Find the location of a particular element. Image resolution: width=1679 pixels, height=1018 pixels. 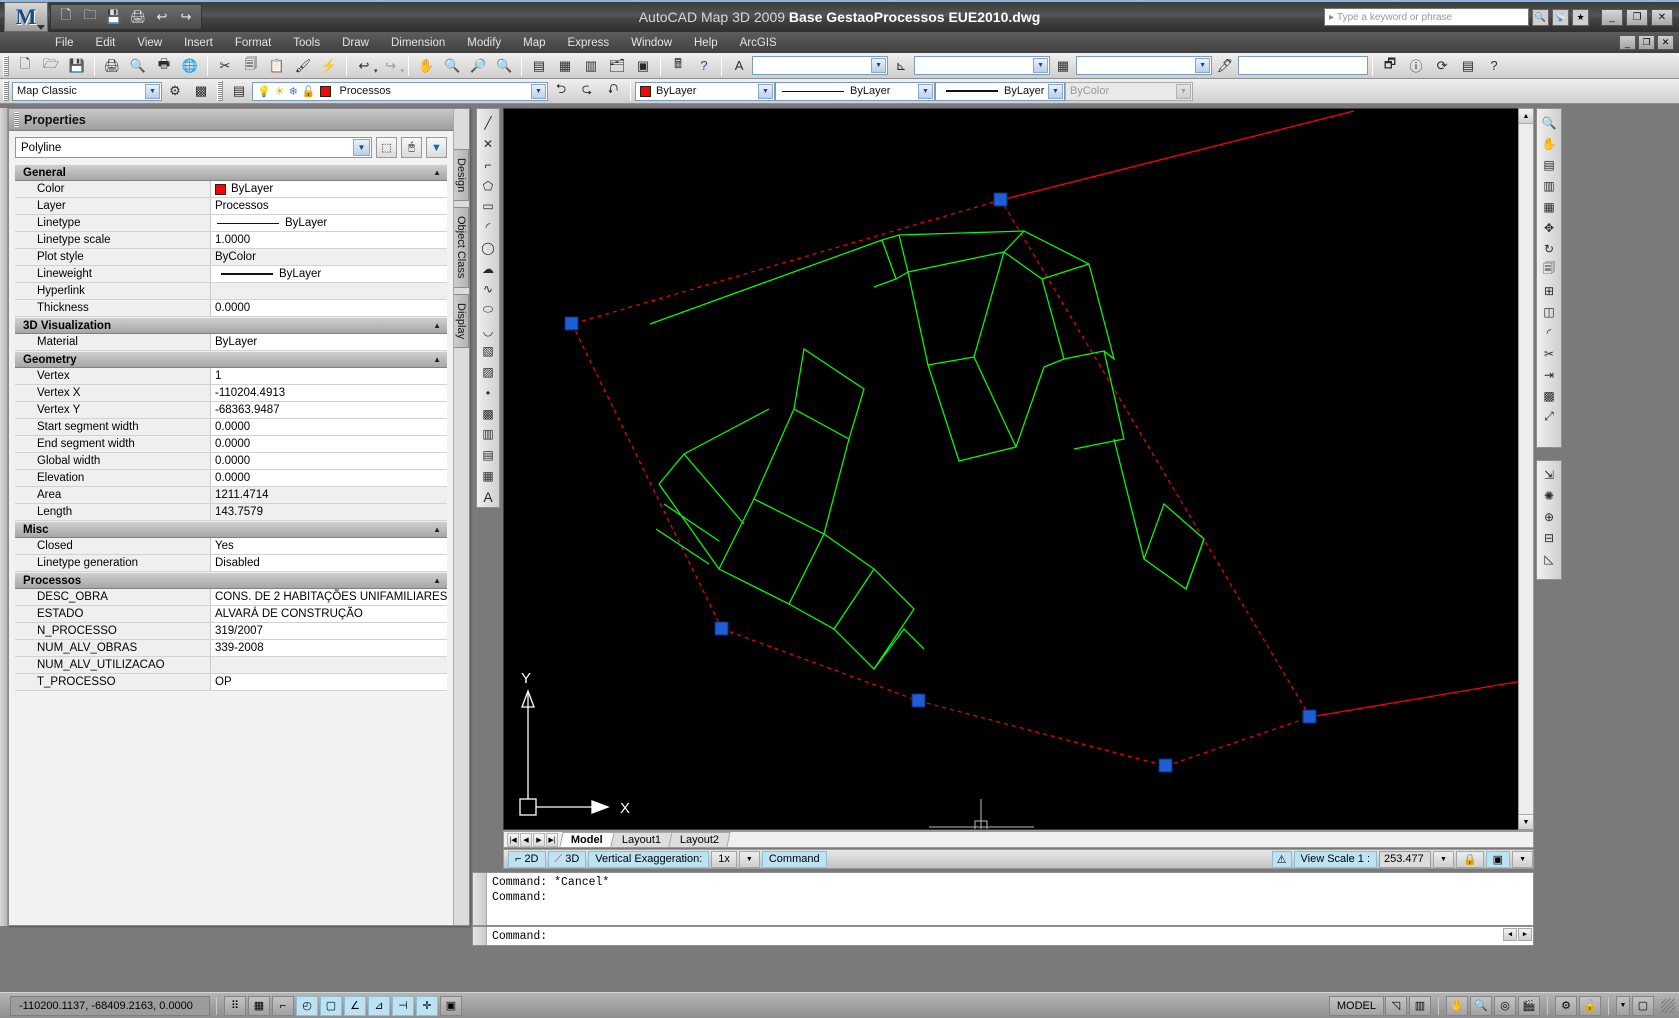

open-icon: 🗁 is located at coordinates (51, 66).